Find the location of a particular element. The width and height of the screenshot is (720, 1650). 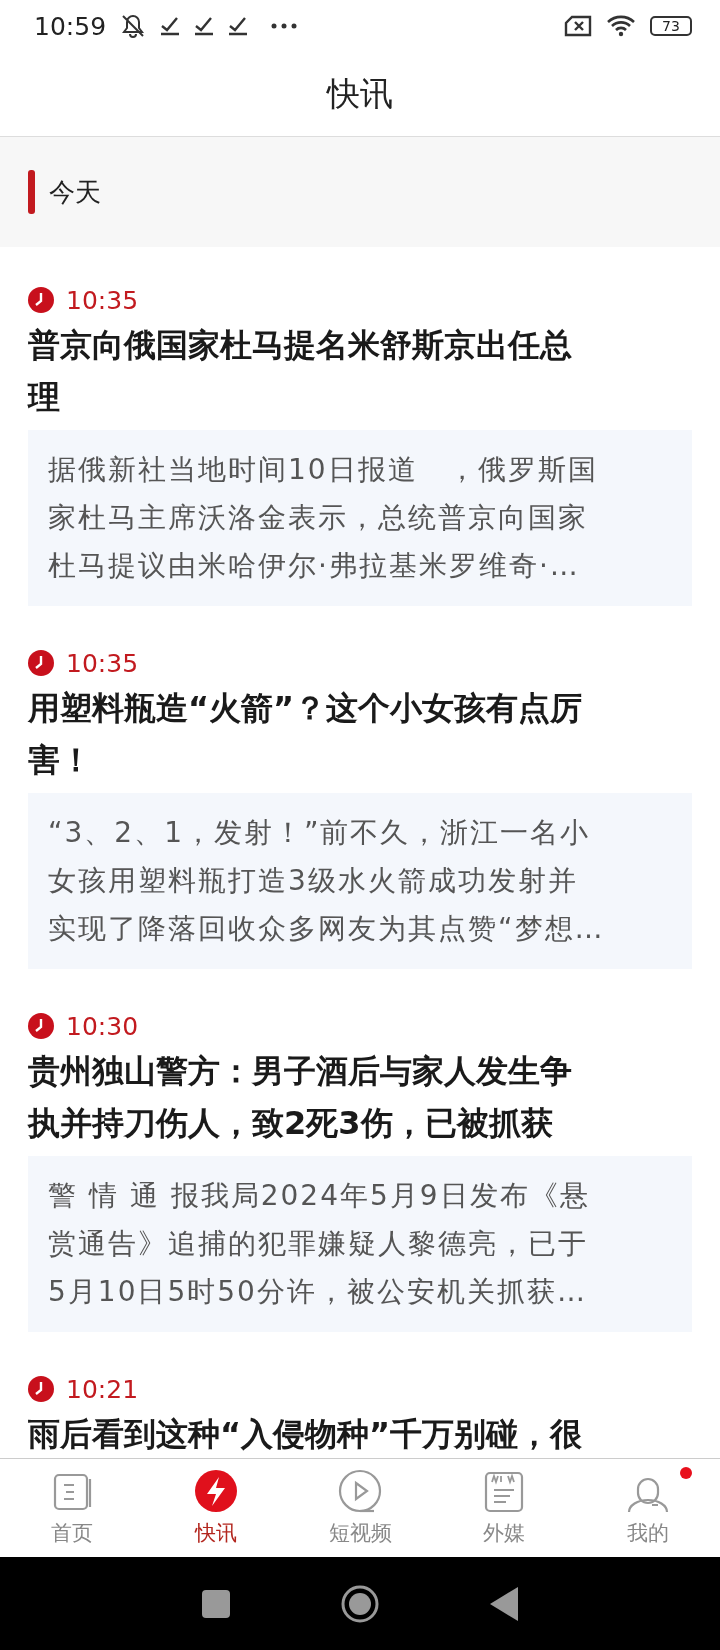

news-time: 10:21 is located at coordinates (102, 1389).